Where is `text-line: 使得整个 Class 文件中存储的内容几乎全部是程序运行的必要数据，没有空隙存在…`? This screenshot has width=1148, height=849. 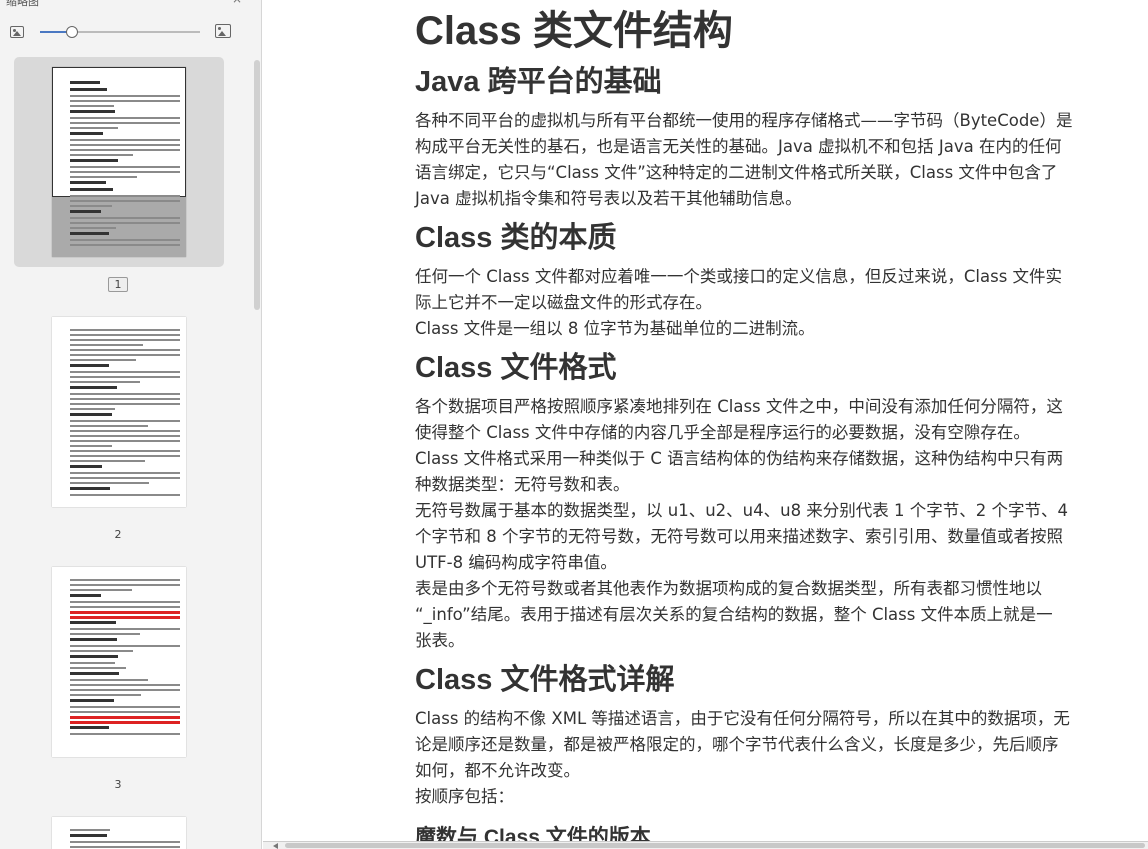
text-line: 使得整个 Class 文件中存储的内容几乎全部是程序运行的必要数据，没有空隙存在… is located at coordinates (722, 432).